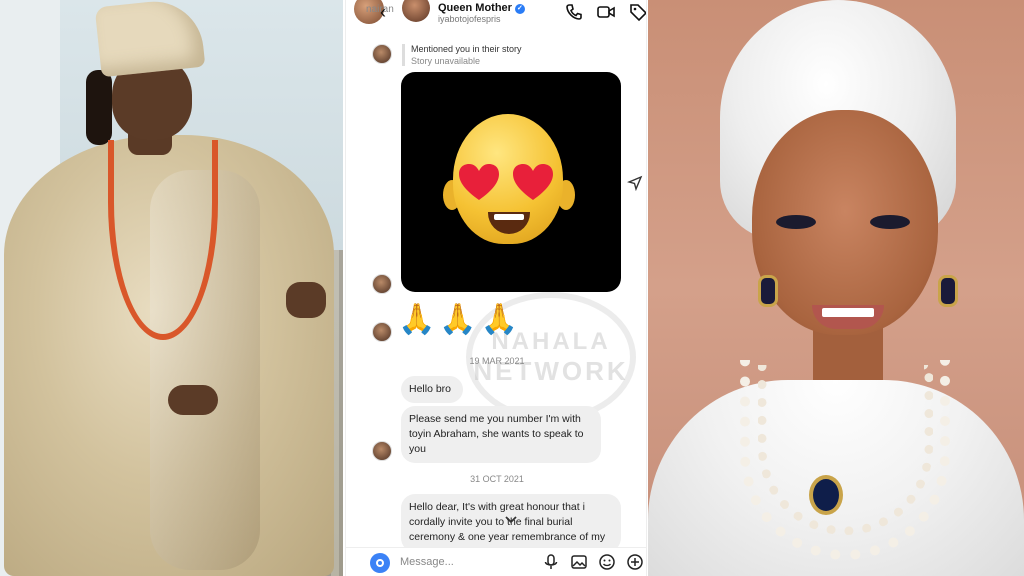  Describe the element at coordinates (511, 182) in the screenshot. I see `story-image` at that location.